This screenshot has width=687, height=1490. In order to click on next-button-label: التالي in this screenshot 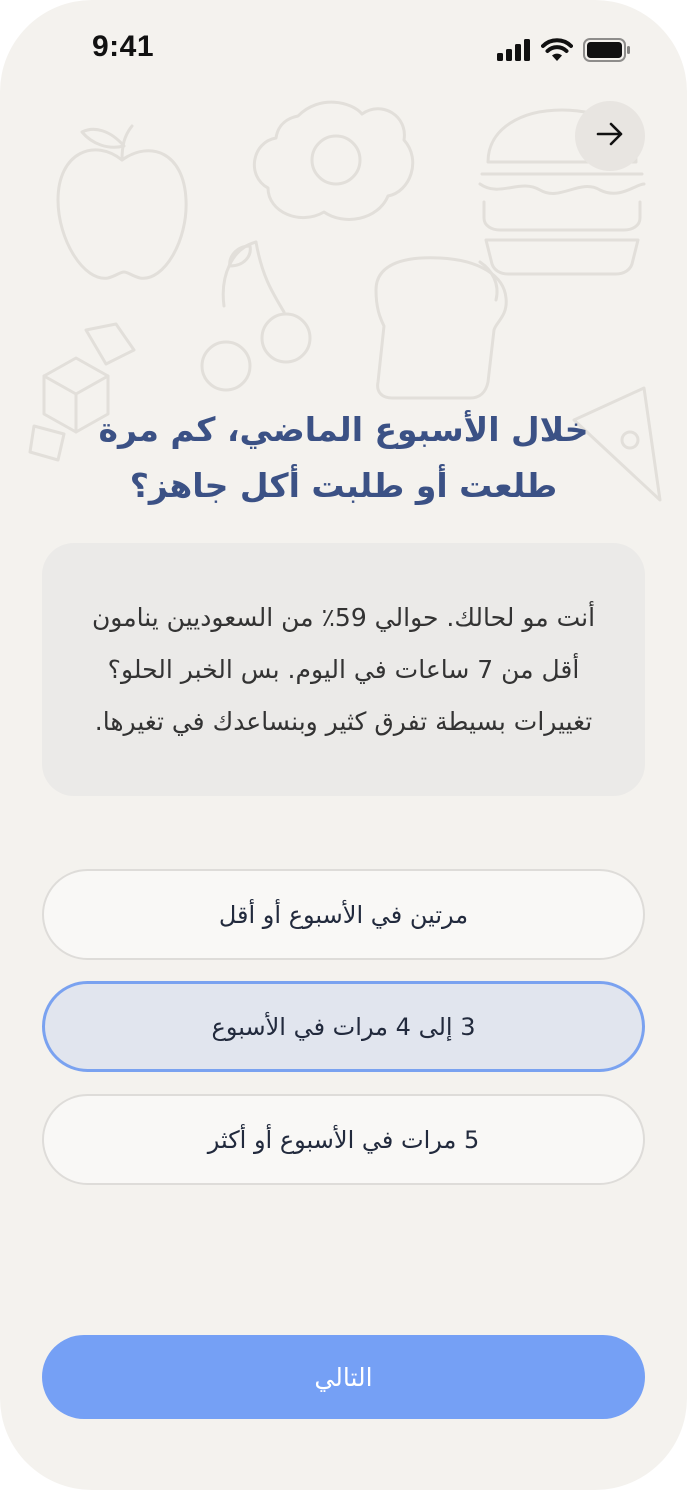, I will do `click(343, 1377)`.